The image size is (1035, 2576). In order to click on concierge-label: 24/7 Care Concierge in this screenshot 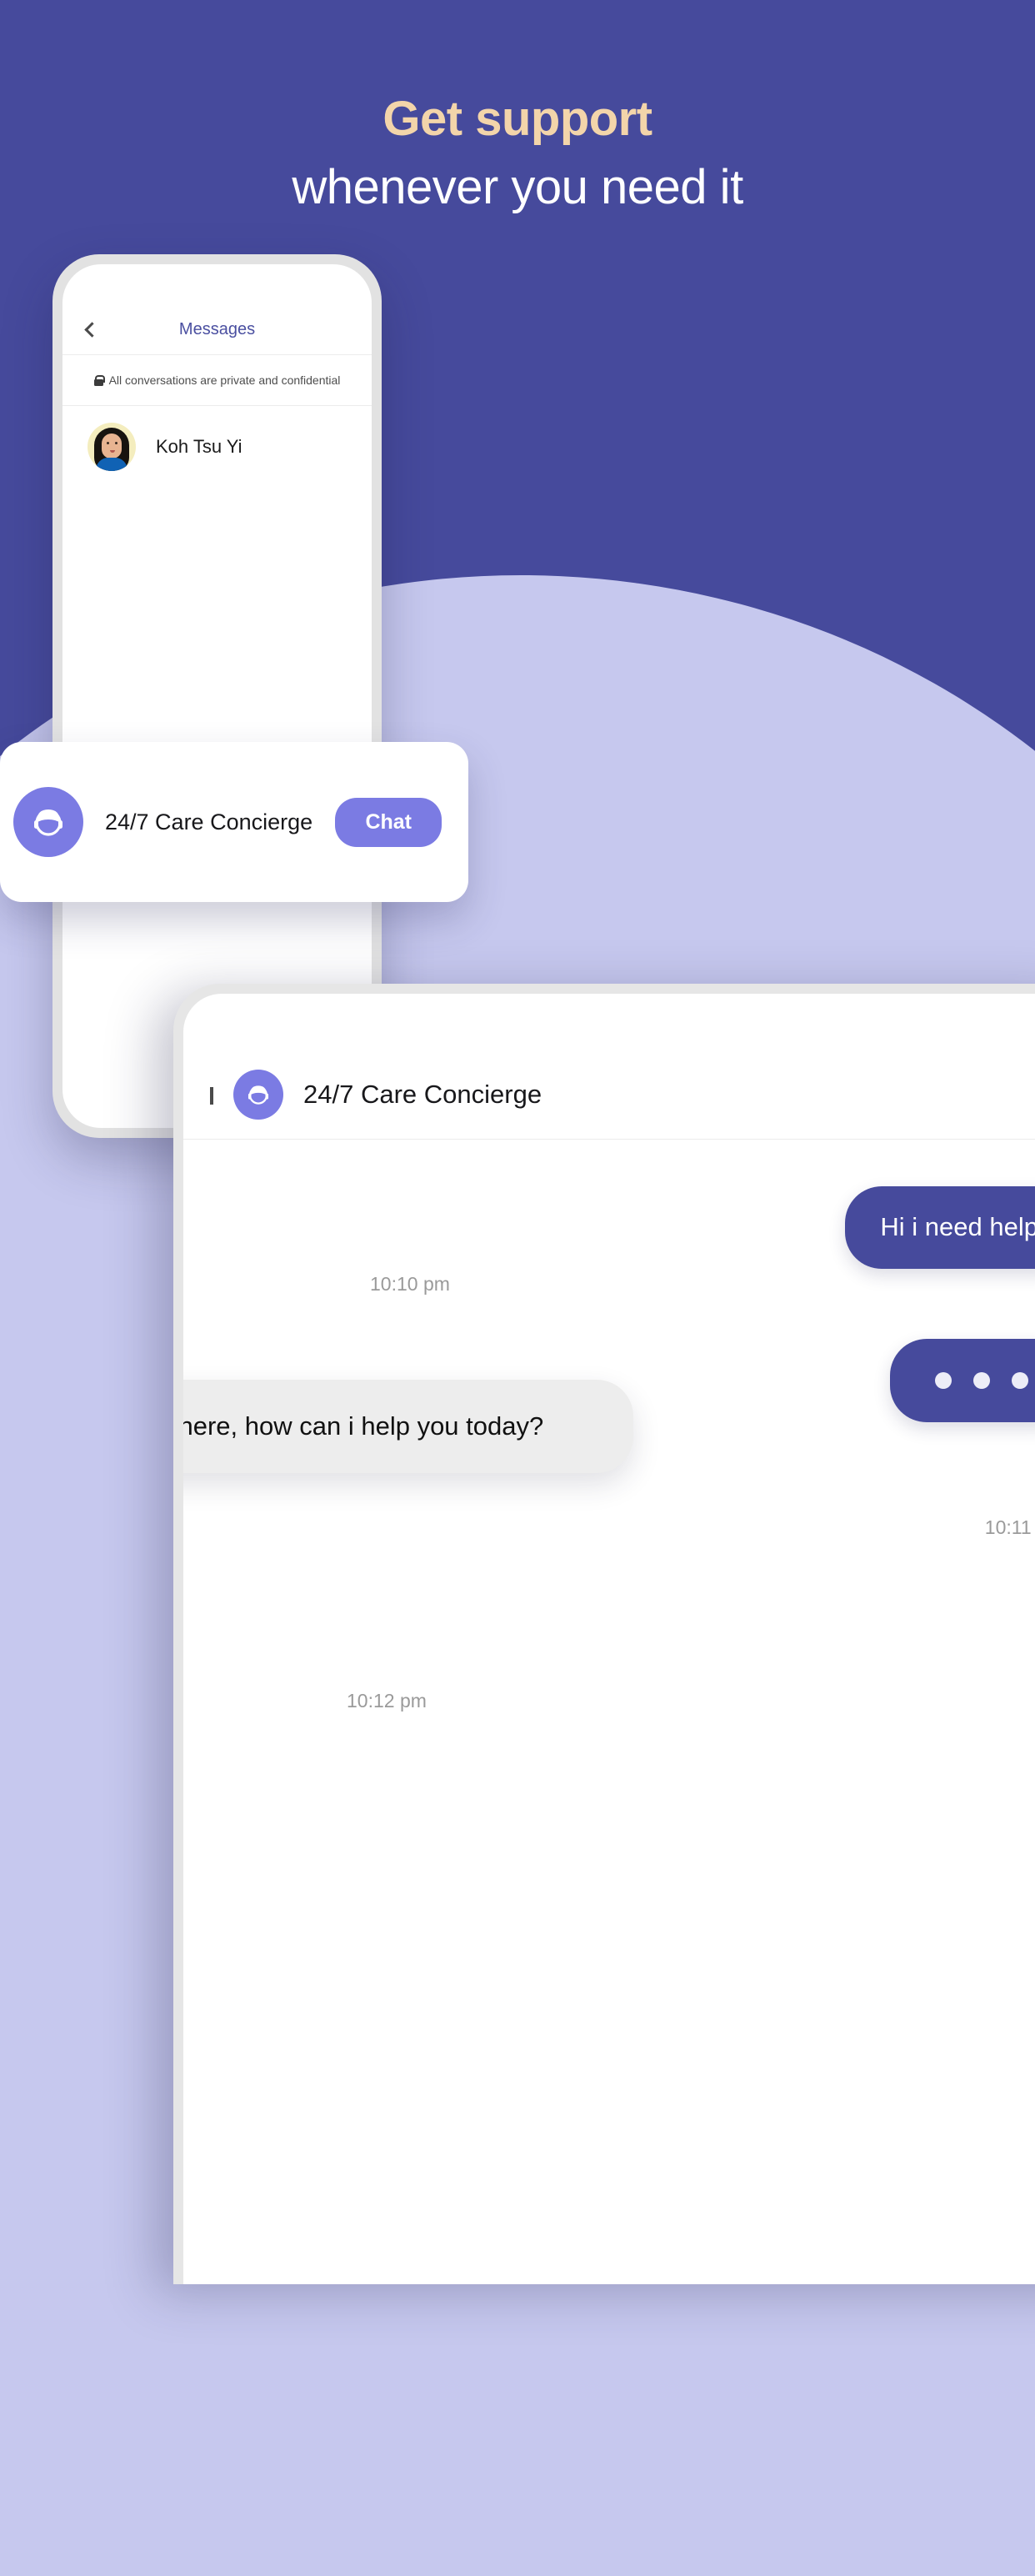, I will do `click(209, 821)`.